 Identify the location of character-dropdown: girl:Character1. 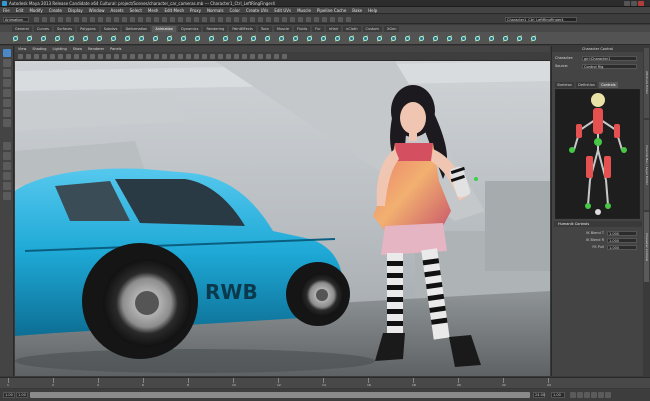
(609, 58).